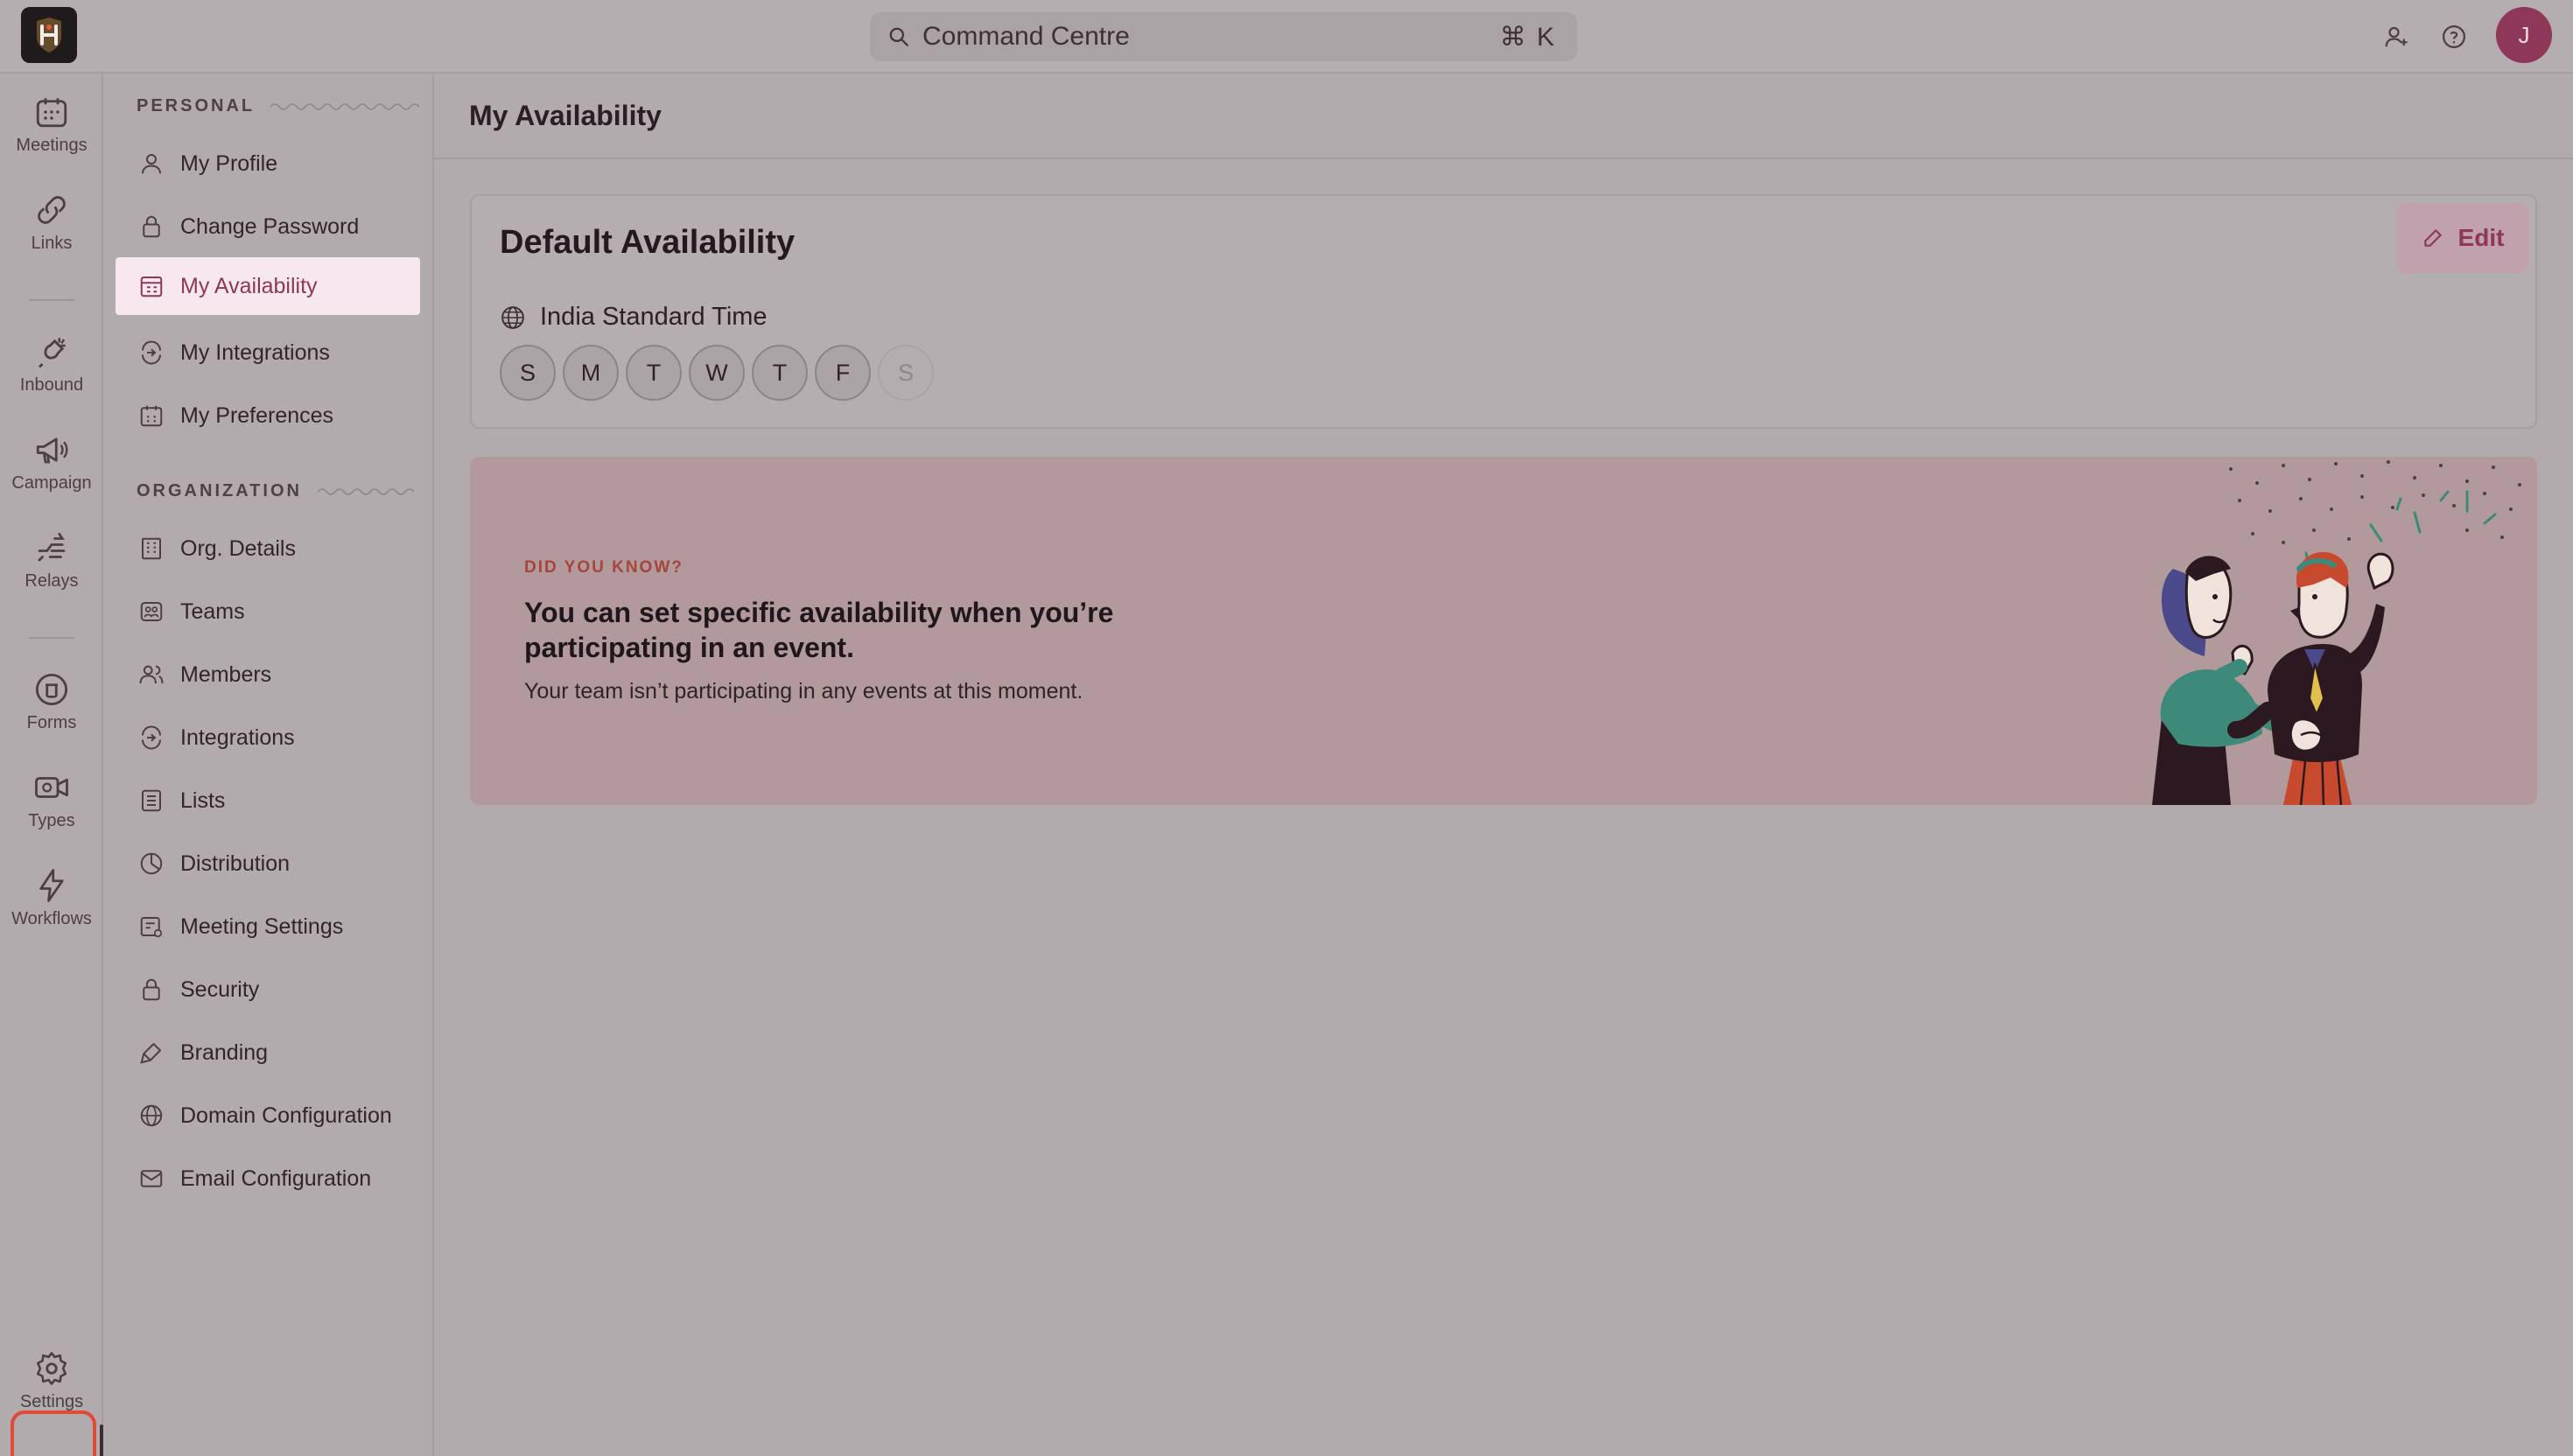 This screenshot has height=1456, width=2573. What do you see at coordinates (843, 373) in the screenshot?
I see `day-friday: F` at bounding box center [843, 373].